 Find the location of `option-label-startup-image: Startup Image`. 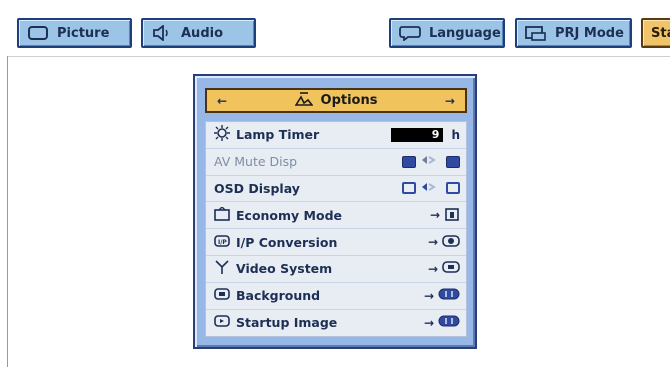

option-label-startup-image: Startup Image is located at coordinates (287, 323).